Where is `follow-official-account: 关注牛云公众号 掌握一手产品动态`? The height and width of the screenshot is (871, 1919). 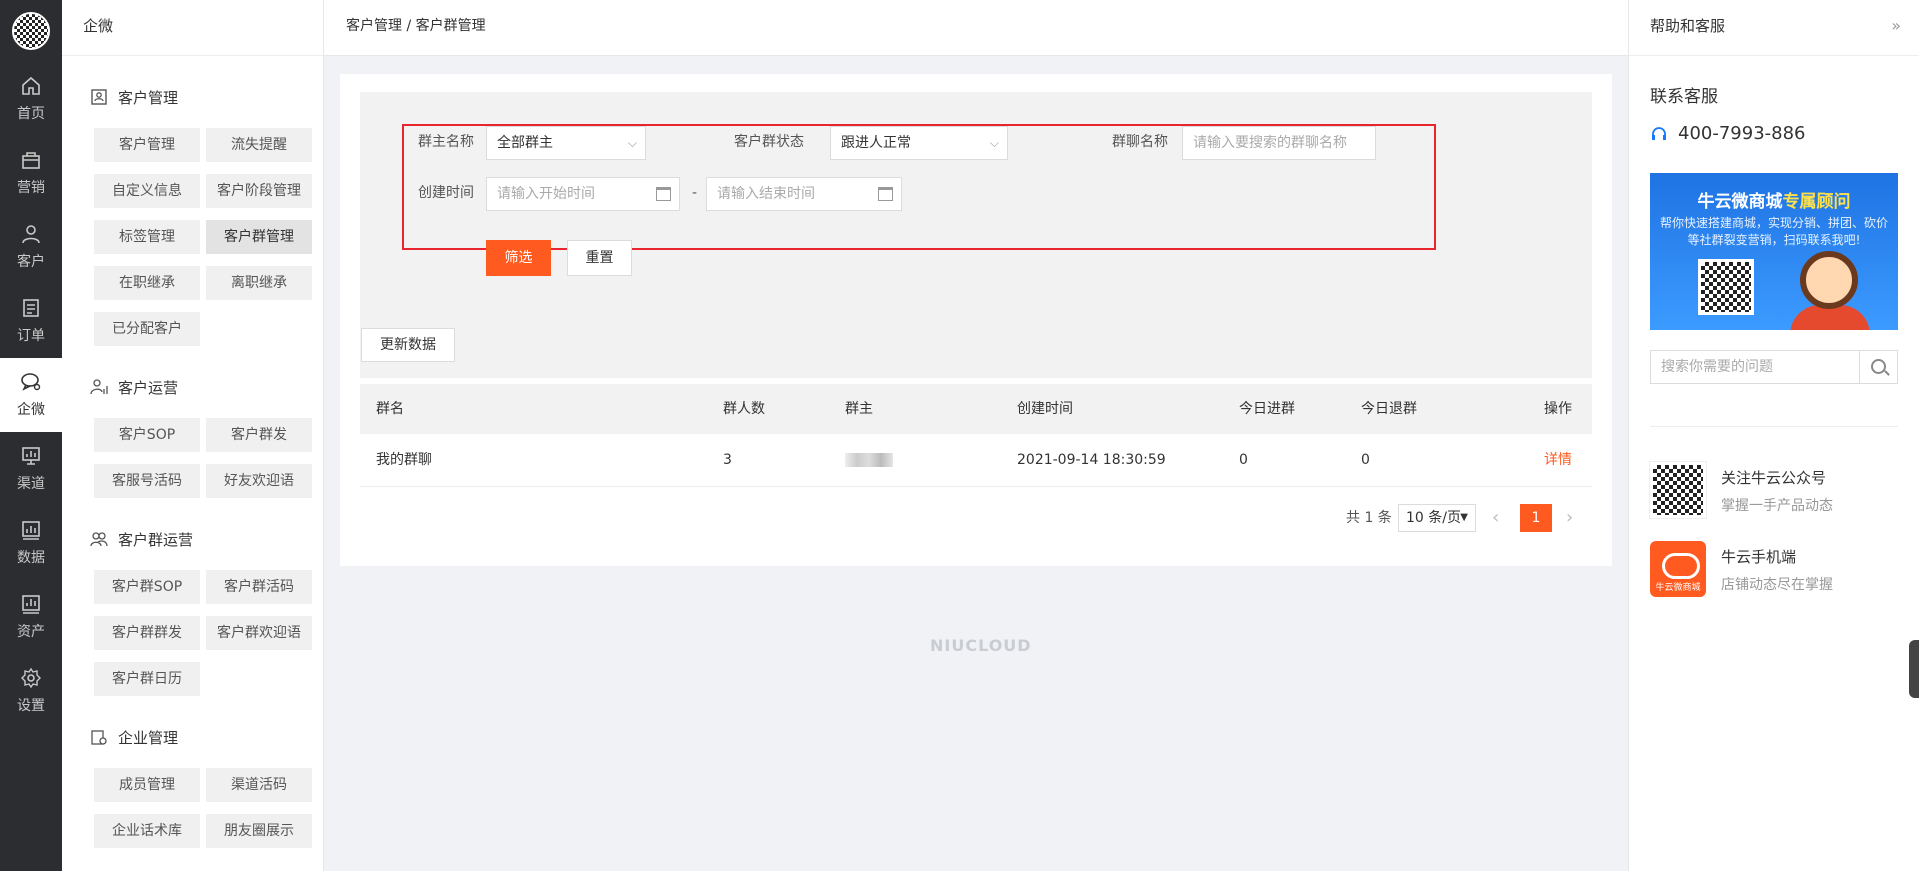
follow-official-account: 关注牛云公众号 掌握一手产品动态 is located at coordinates (1773, 490).